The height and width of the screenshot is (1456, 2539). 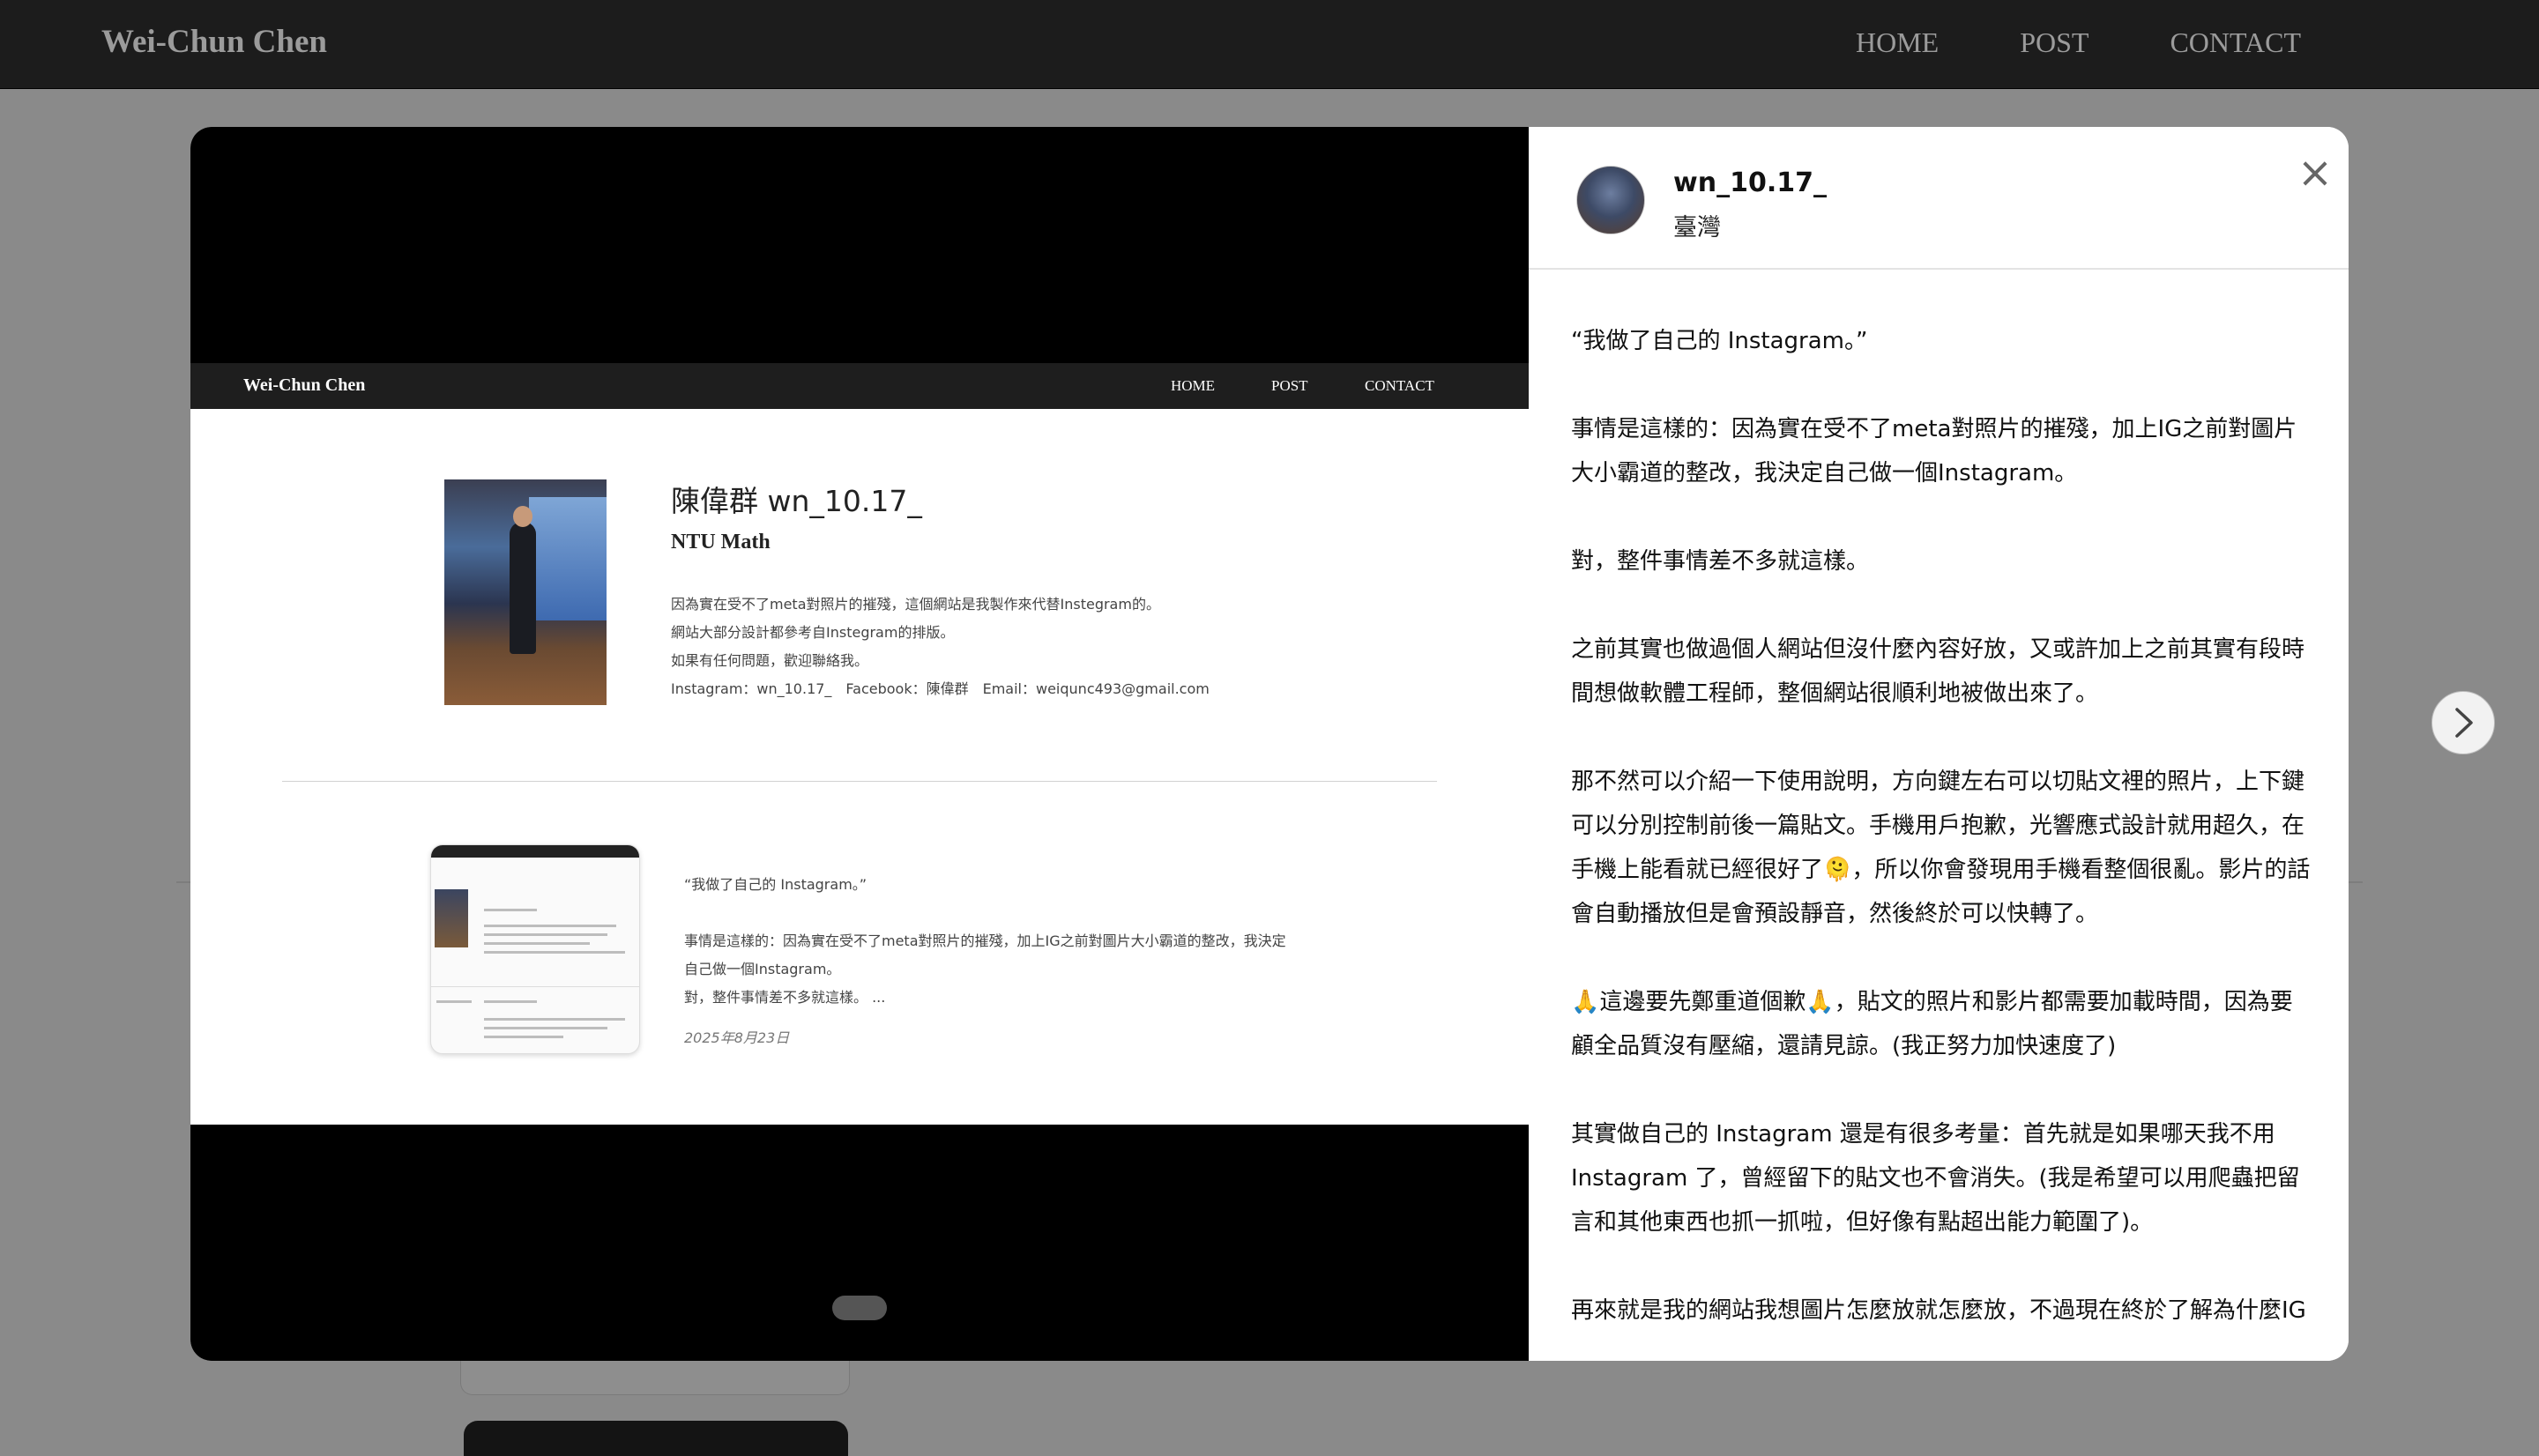 What do you see at coordinates (859, 386) in the screenshot?
I see `image-site-header: Wei-Chun Chen HOME POST CONTACT` at bounding box center [859, 386].